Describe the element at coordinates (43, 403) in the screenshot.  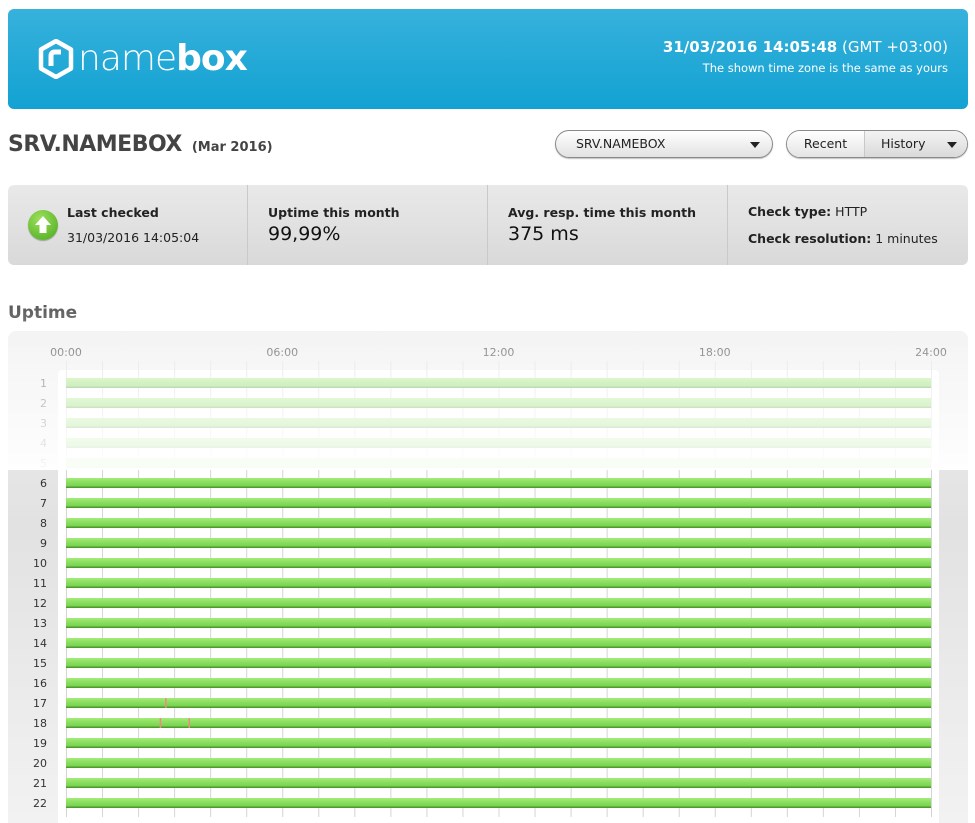
I see `day-label: 2` at that location.